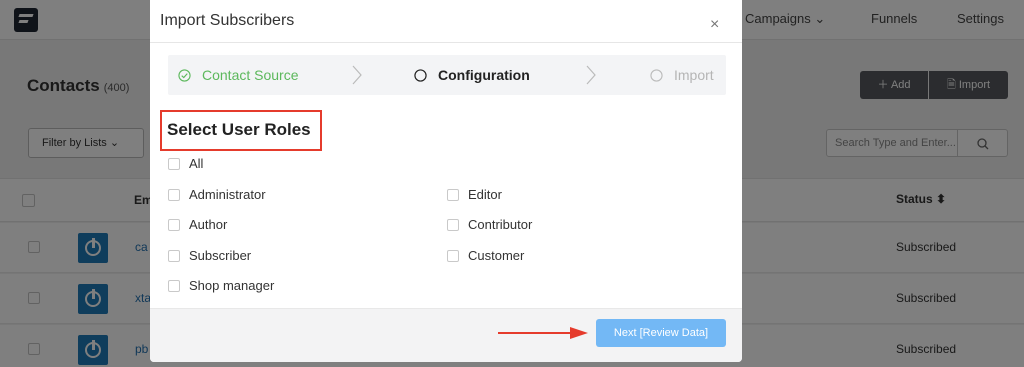 This screenshot has width=1024, height=367. I want to click on role-checkbox-editor, so click(453, 195).